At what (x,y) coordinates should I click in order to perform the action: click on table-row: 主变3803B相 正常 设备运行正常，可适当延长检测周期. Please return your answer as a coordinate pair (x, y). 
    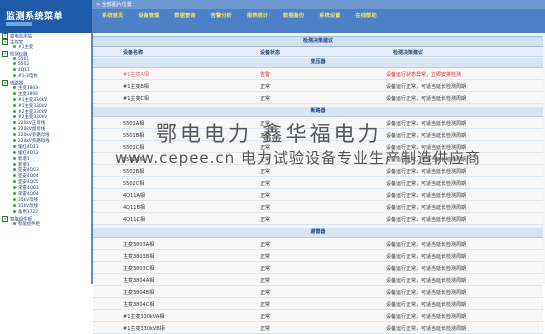
    Looking at the image, I should click on (318, 256).